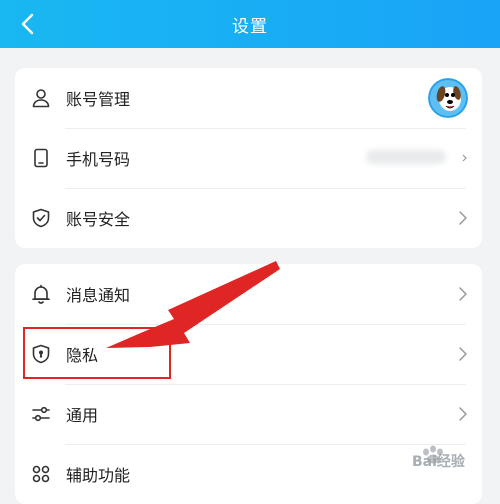  Describe the element at coordinates (248, 218) in the screenshot. I see `account-security-row: 账号安全` at that location.